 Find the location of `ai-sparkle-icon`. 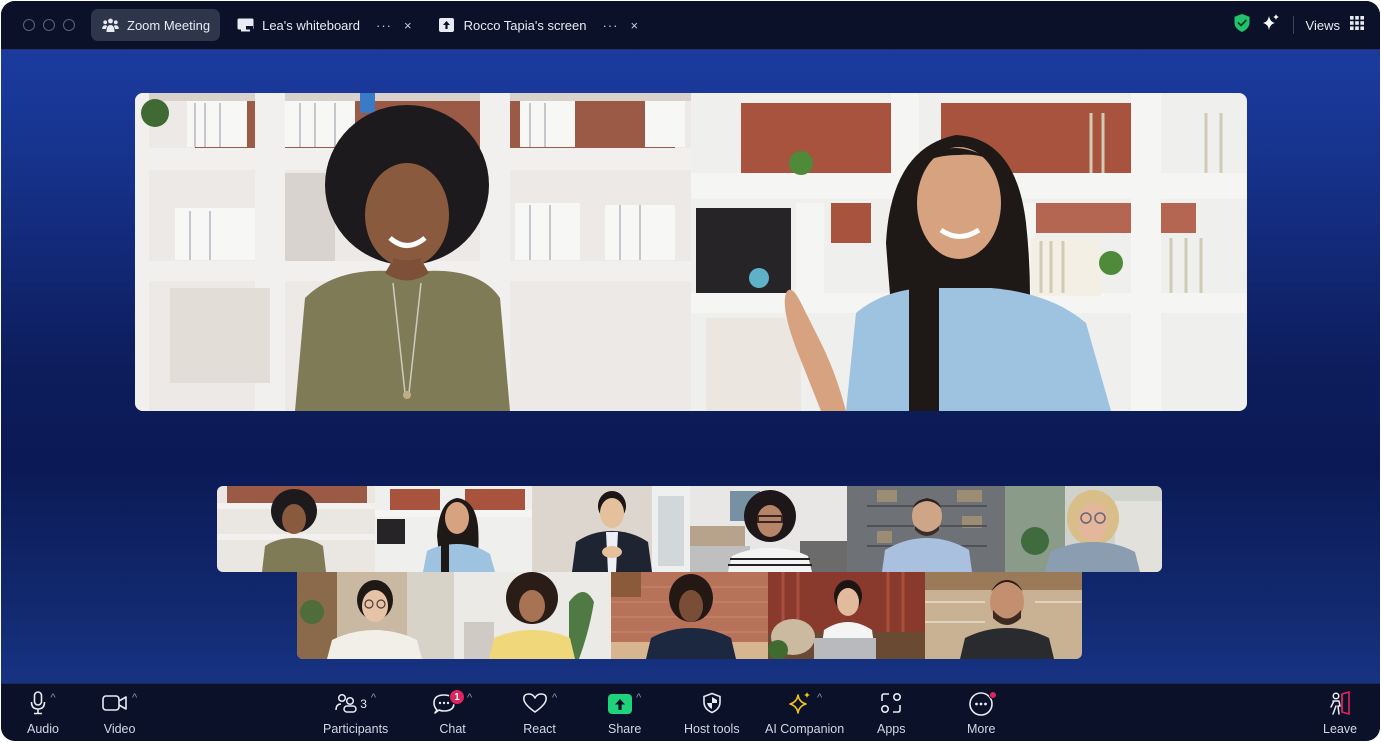

ai-sparkle-icon is located at coordinates (800, 704).